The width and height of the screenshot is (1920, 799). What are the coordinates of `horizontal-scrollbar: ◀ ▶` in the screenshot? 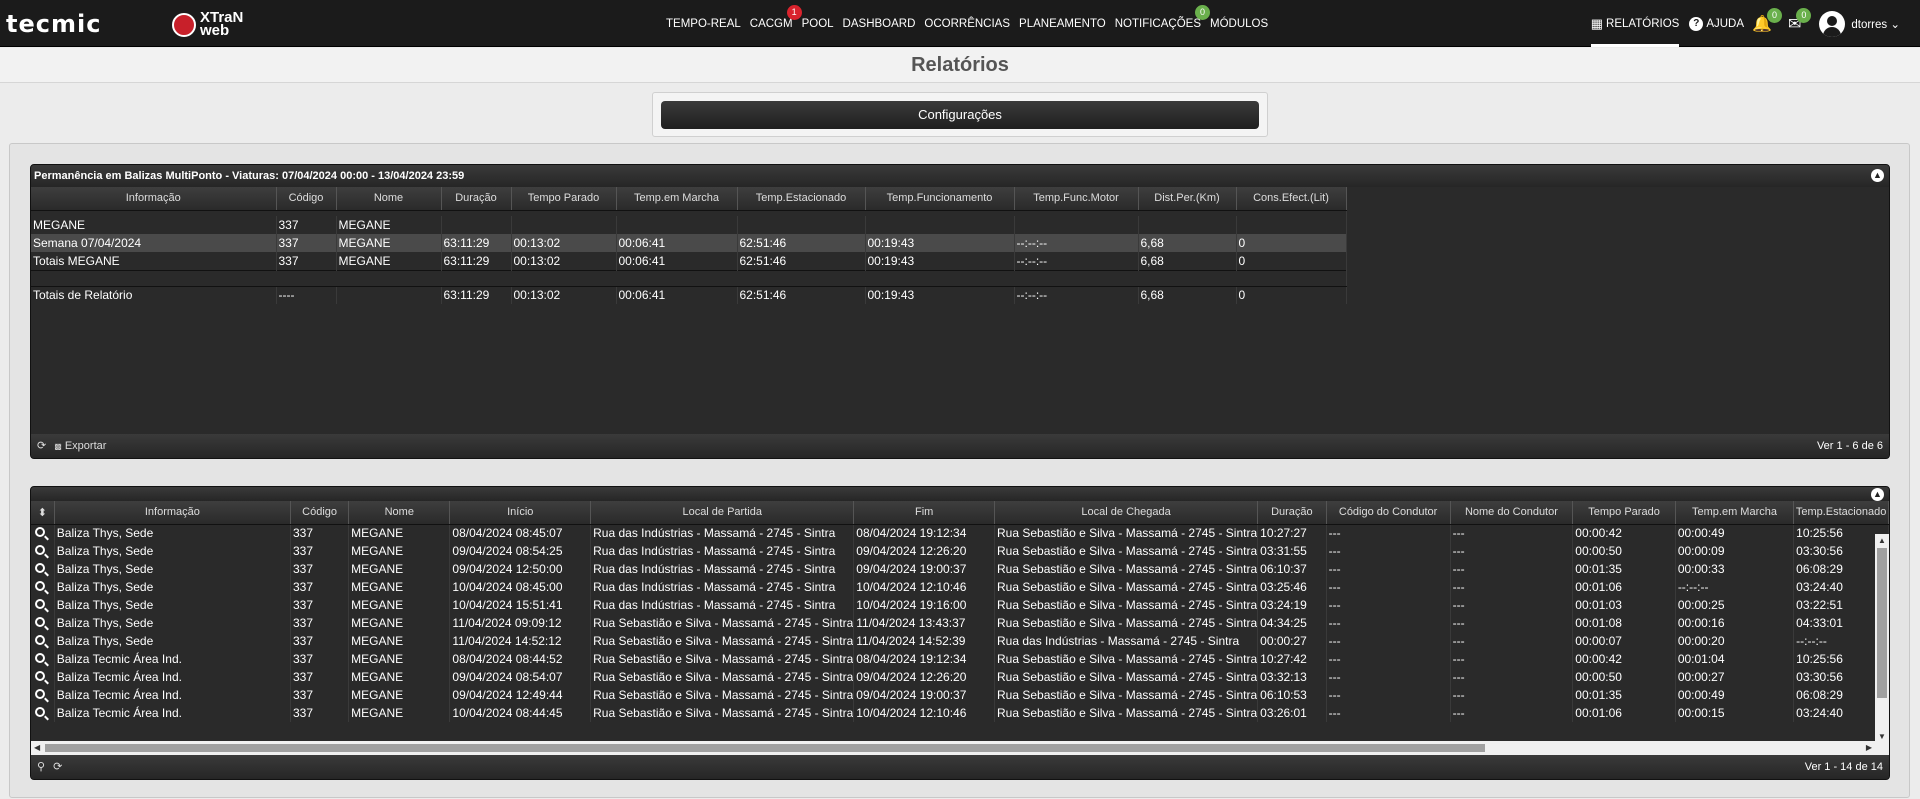 It's located at (960, 748).